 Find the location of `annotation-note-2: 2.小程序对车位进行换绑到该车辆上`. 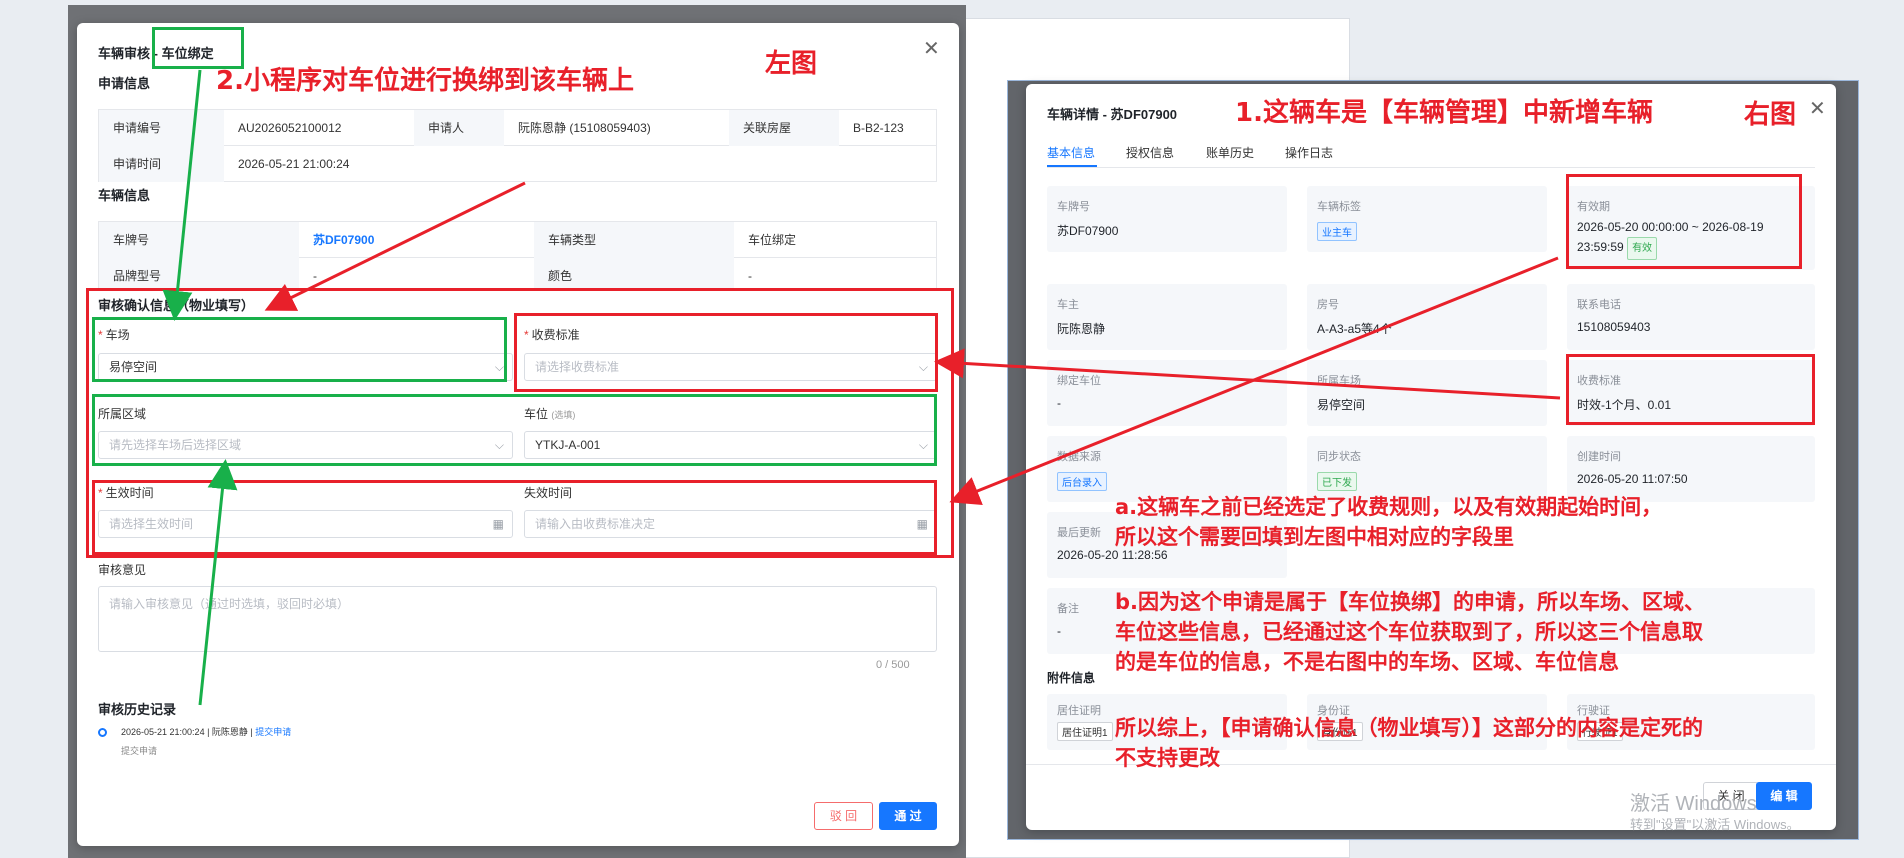

annotation-note-2: 2.小程序对车位进行换绑到该车辆上 is located at coordinates (425, 81).